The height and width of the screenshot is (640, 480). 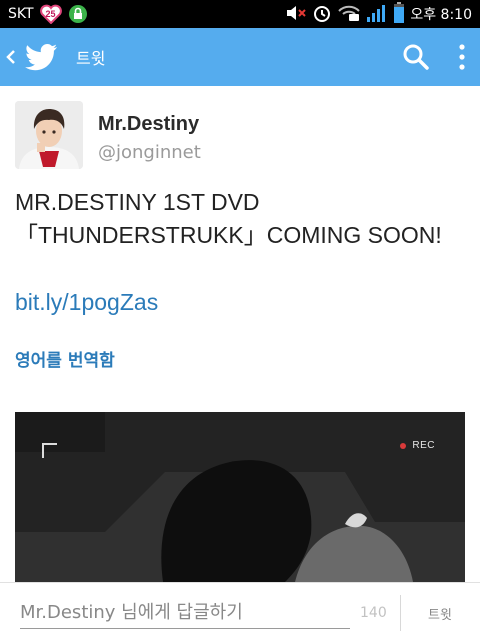 I want to click on status-bar: SKT 25 오후 8:10, so click(x=240, y=14).